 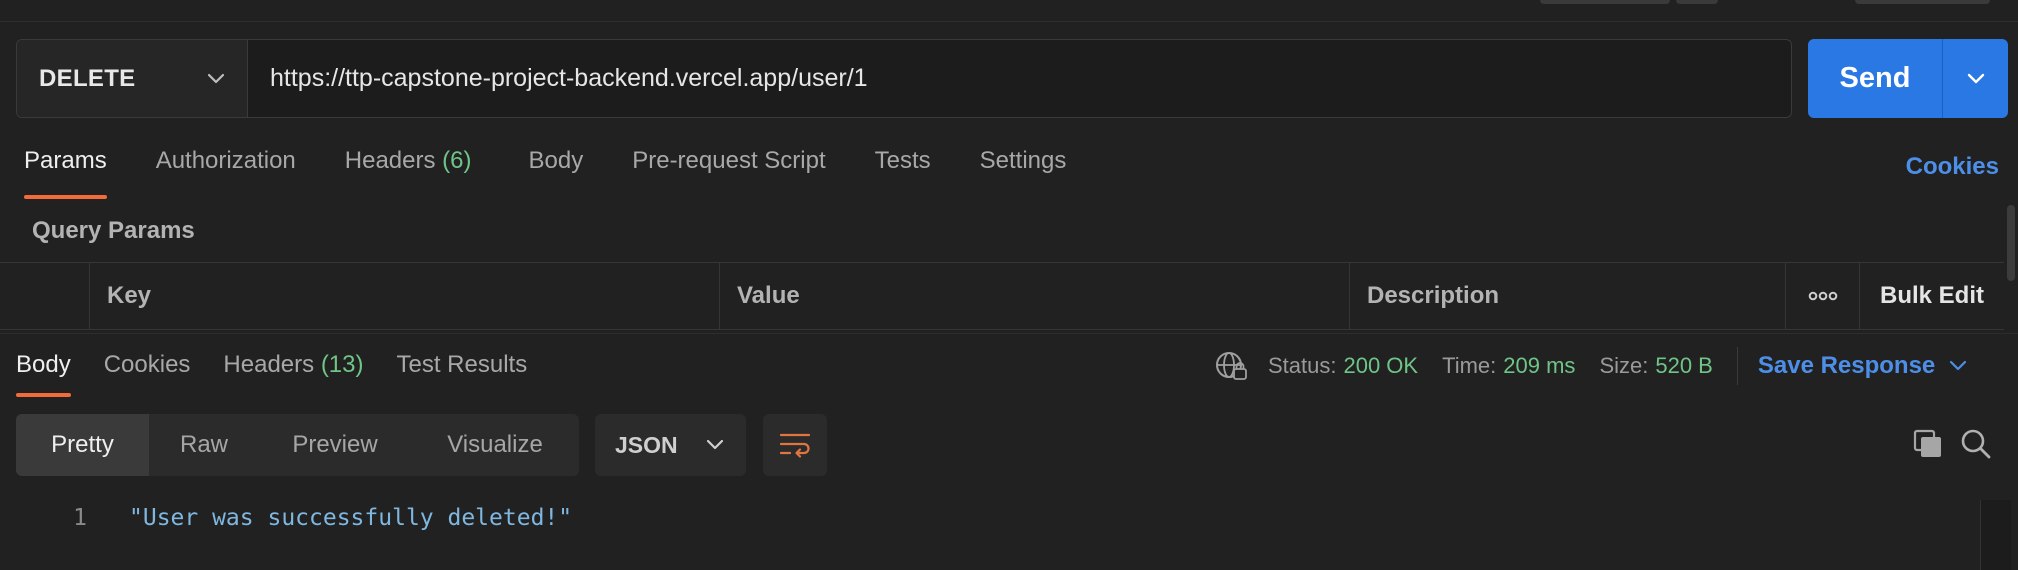 I want to click on tab-authorization: Authorization, so click(x=226, y=173).